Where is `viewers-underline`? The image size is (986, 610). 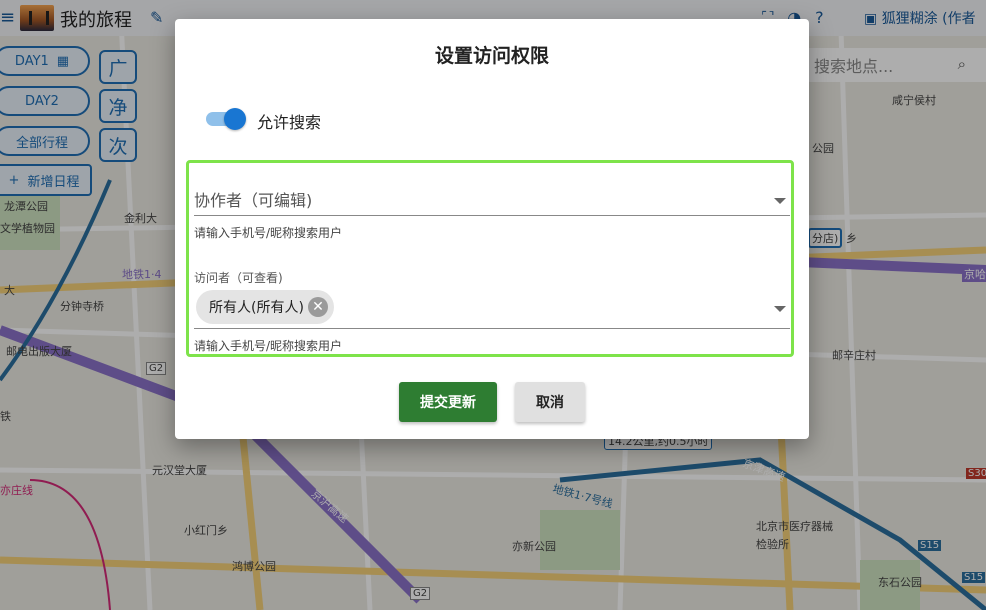 viewers-underline is located at coordinates (492, 328).